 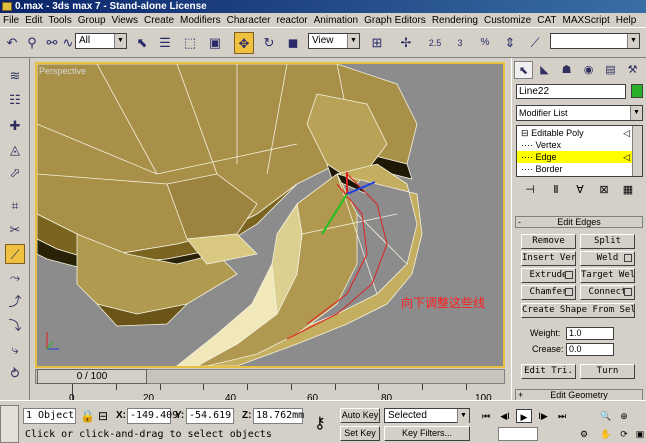 I want to click on loop-tool-icon: ⥁, so click(x=15, y=374).